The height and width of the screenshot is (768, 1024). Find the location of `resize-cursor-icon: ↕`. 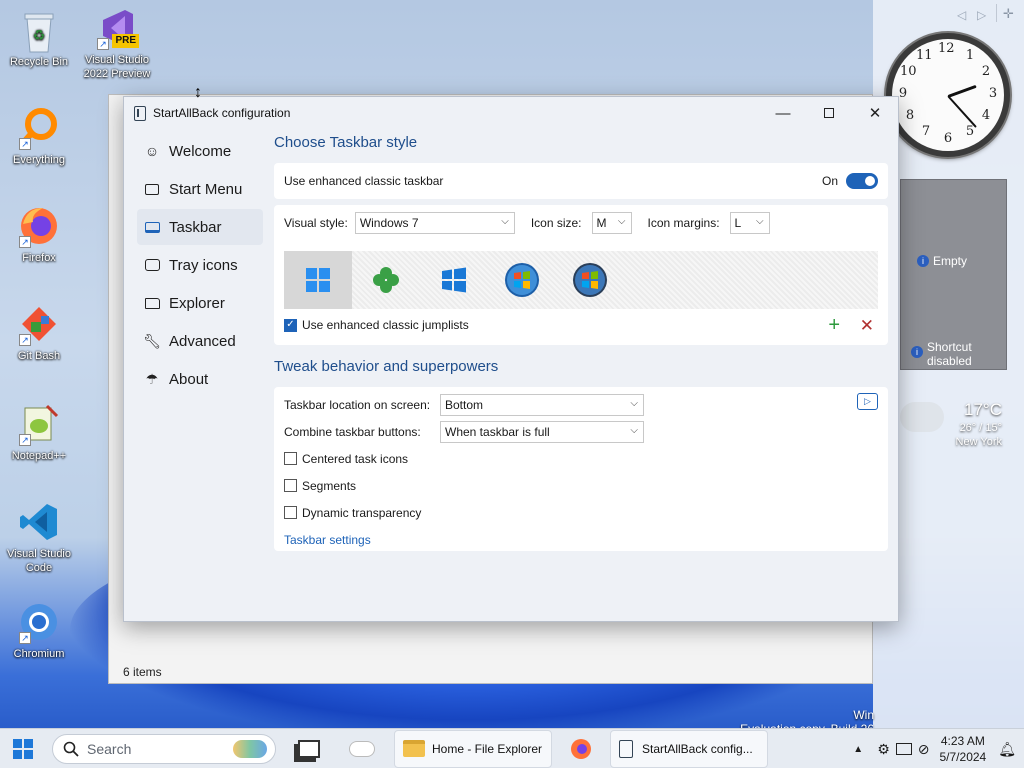

resize-cursor-icon: ↕ is located at coordinates (198, 92).